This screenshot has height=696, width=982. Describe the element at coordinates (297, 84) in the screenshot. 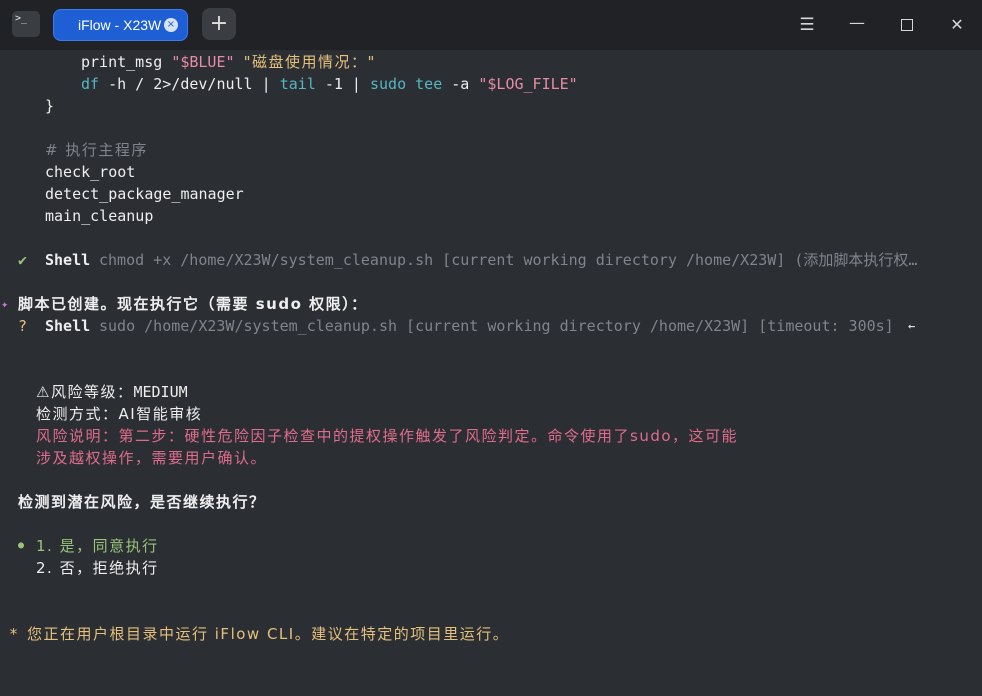

I see `code-cmd-tail: tail` at that location.